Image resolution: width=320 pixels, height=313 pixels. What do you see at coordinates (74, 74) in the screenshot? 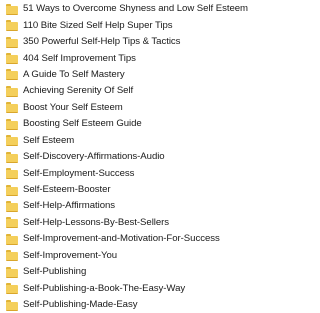
I see `folder-name: A Guide To Self Mastery` at bounding box center [74, 74].